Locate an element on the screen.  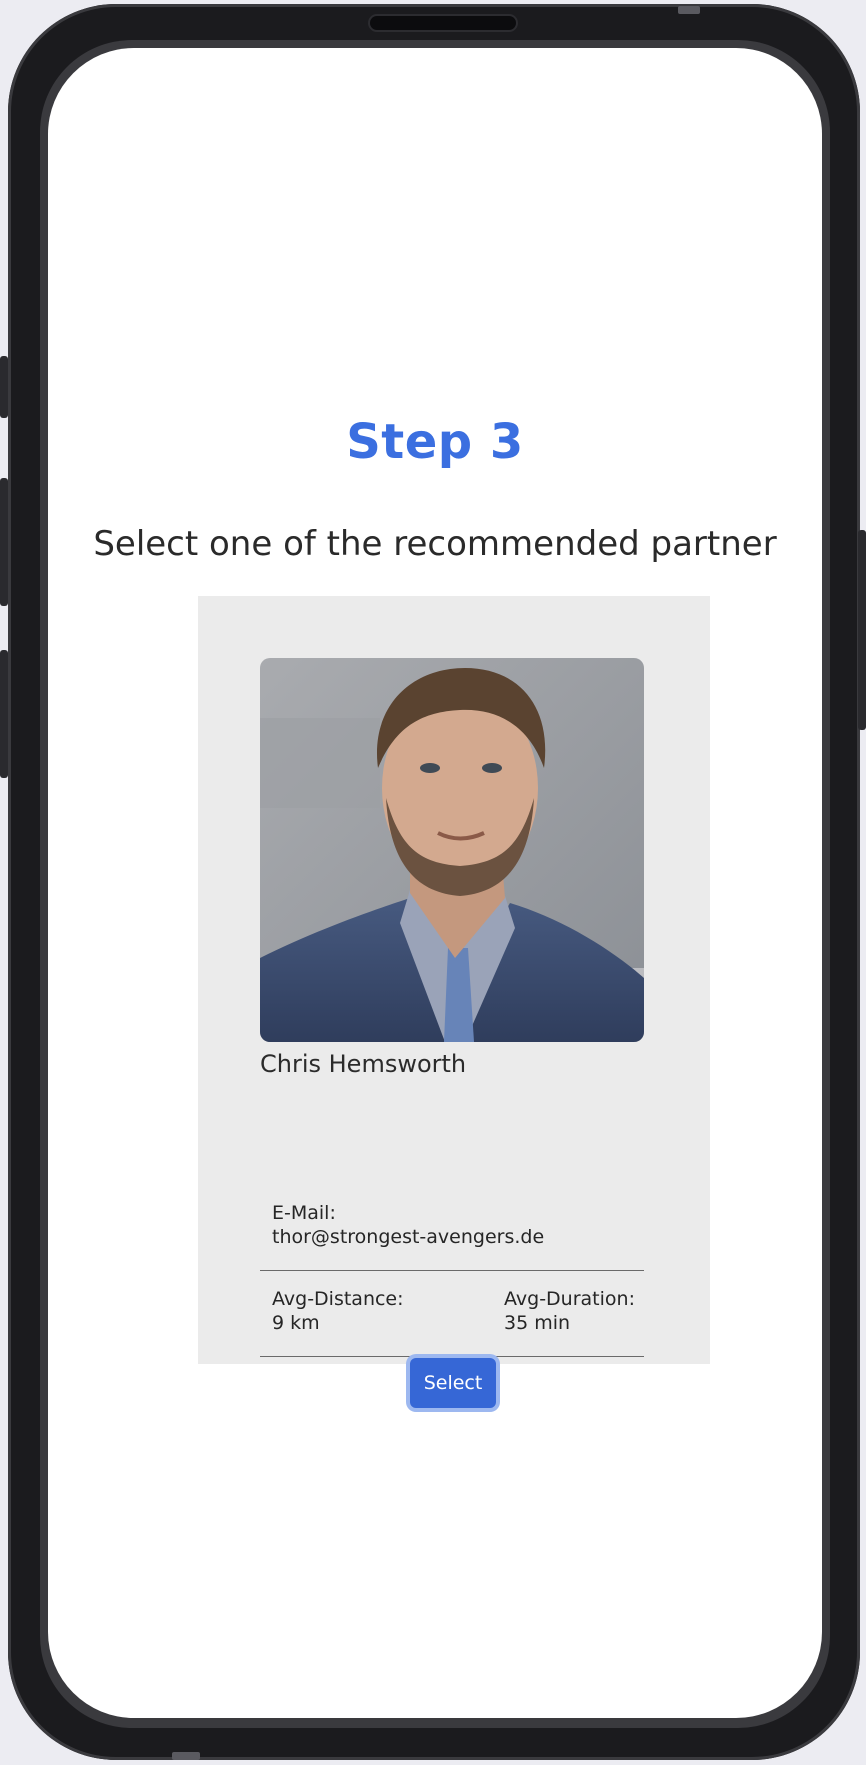
partner-name: Chris Hemsworth is located at coordinates (363, 1064).